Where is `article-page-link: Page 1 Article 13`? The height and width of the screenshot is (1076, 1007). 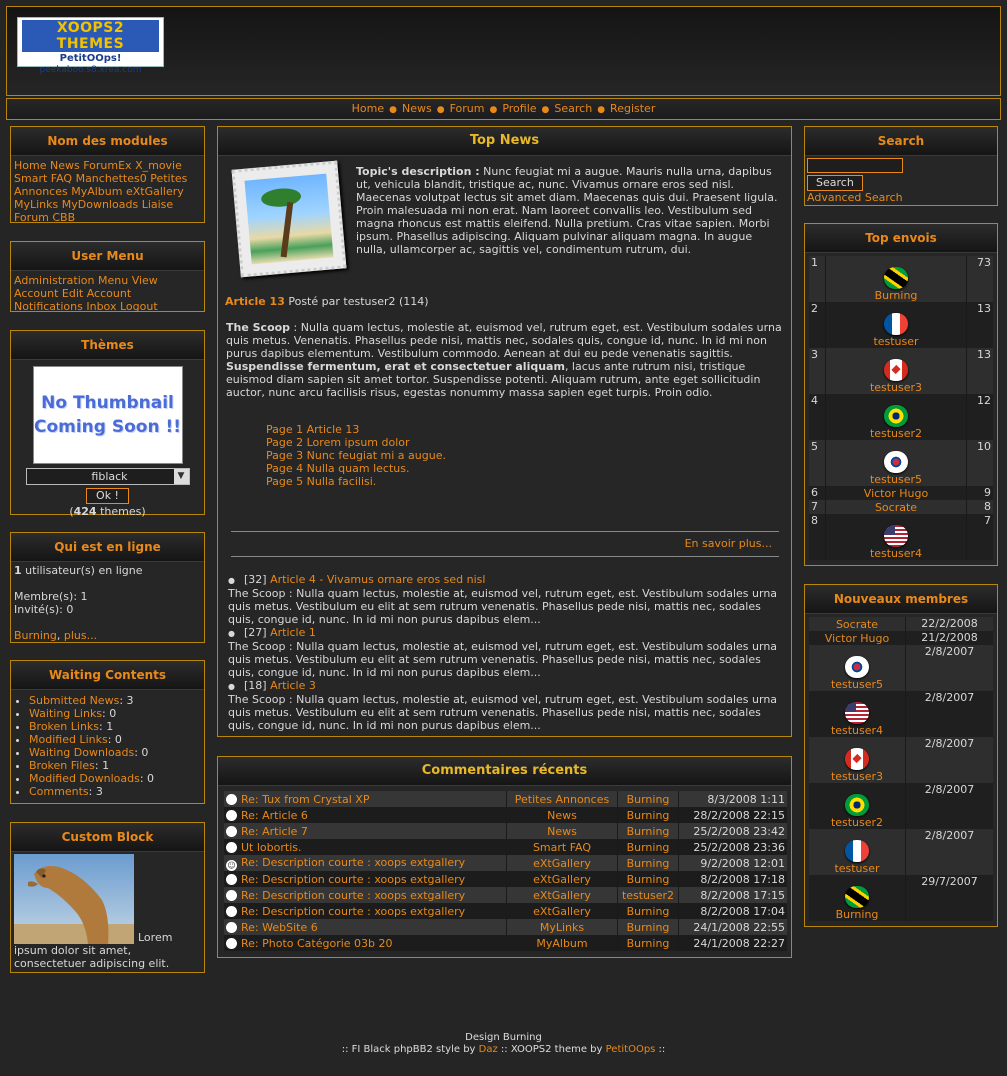
article-page-link: Page 1 Article 13 is located at coordinates (356, 429).